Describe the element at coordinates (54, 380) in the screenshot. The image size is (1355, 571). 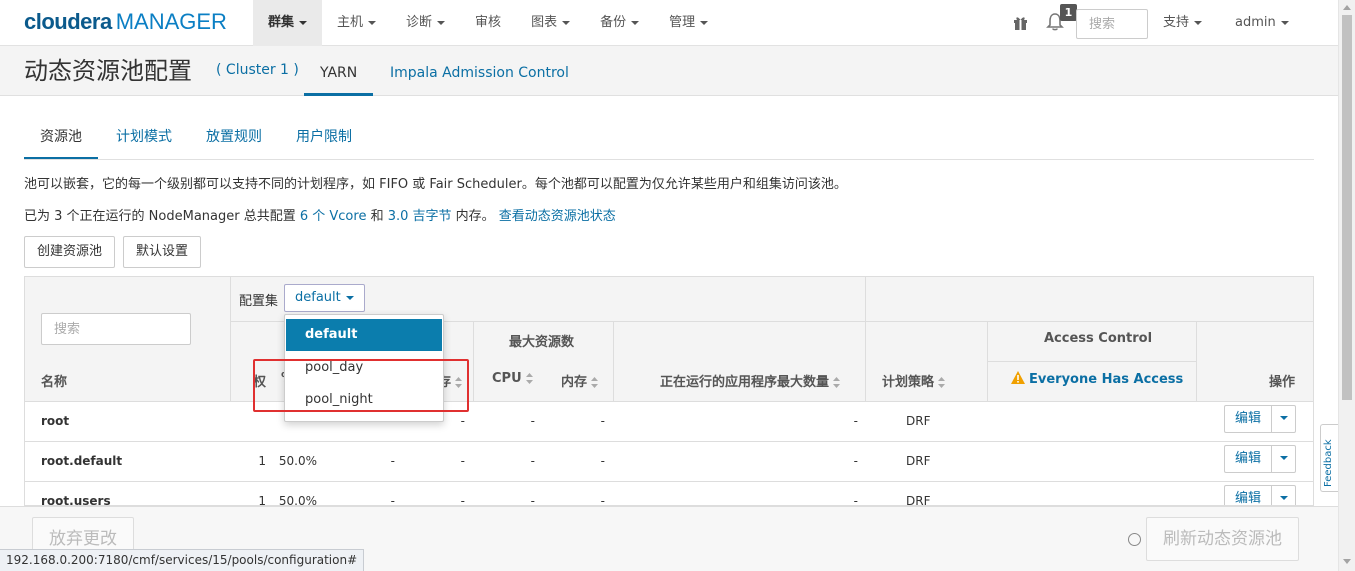
I see `col-name: 名称` at that location.